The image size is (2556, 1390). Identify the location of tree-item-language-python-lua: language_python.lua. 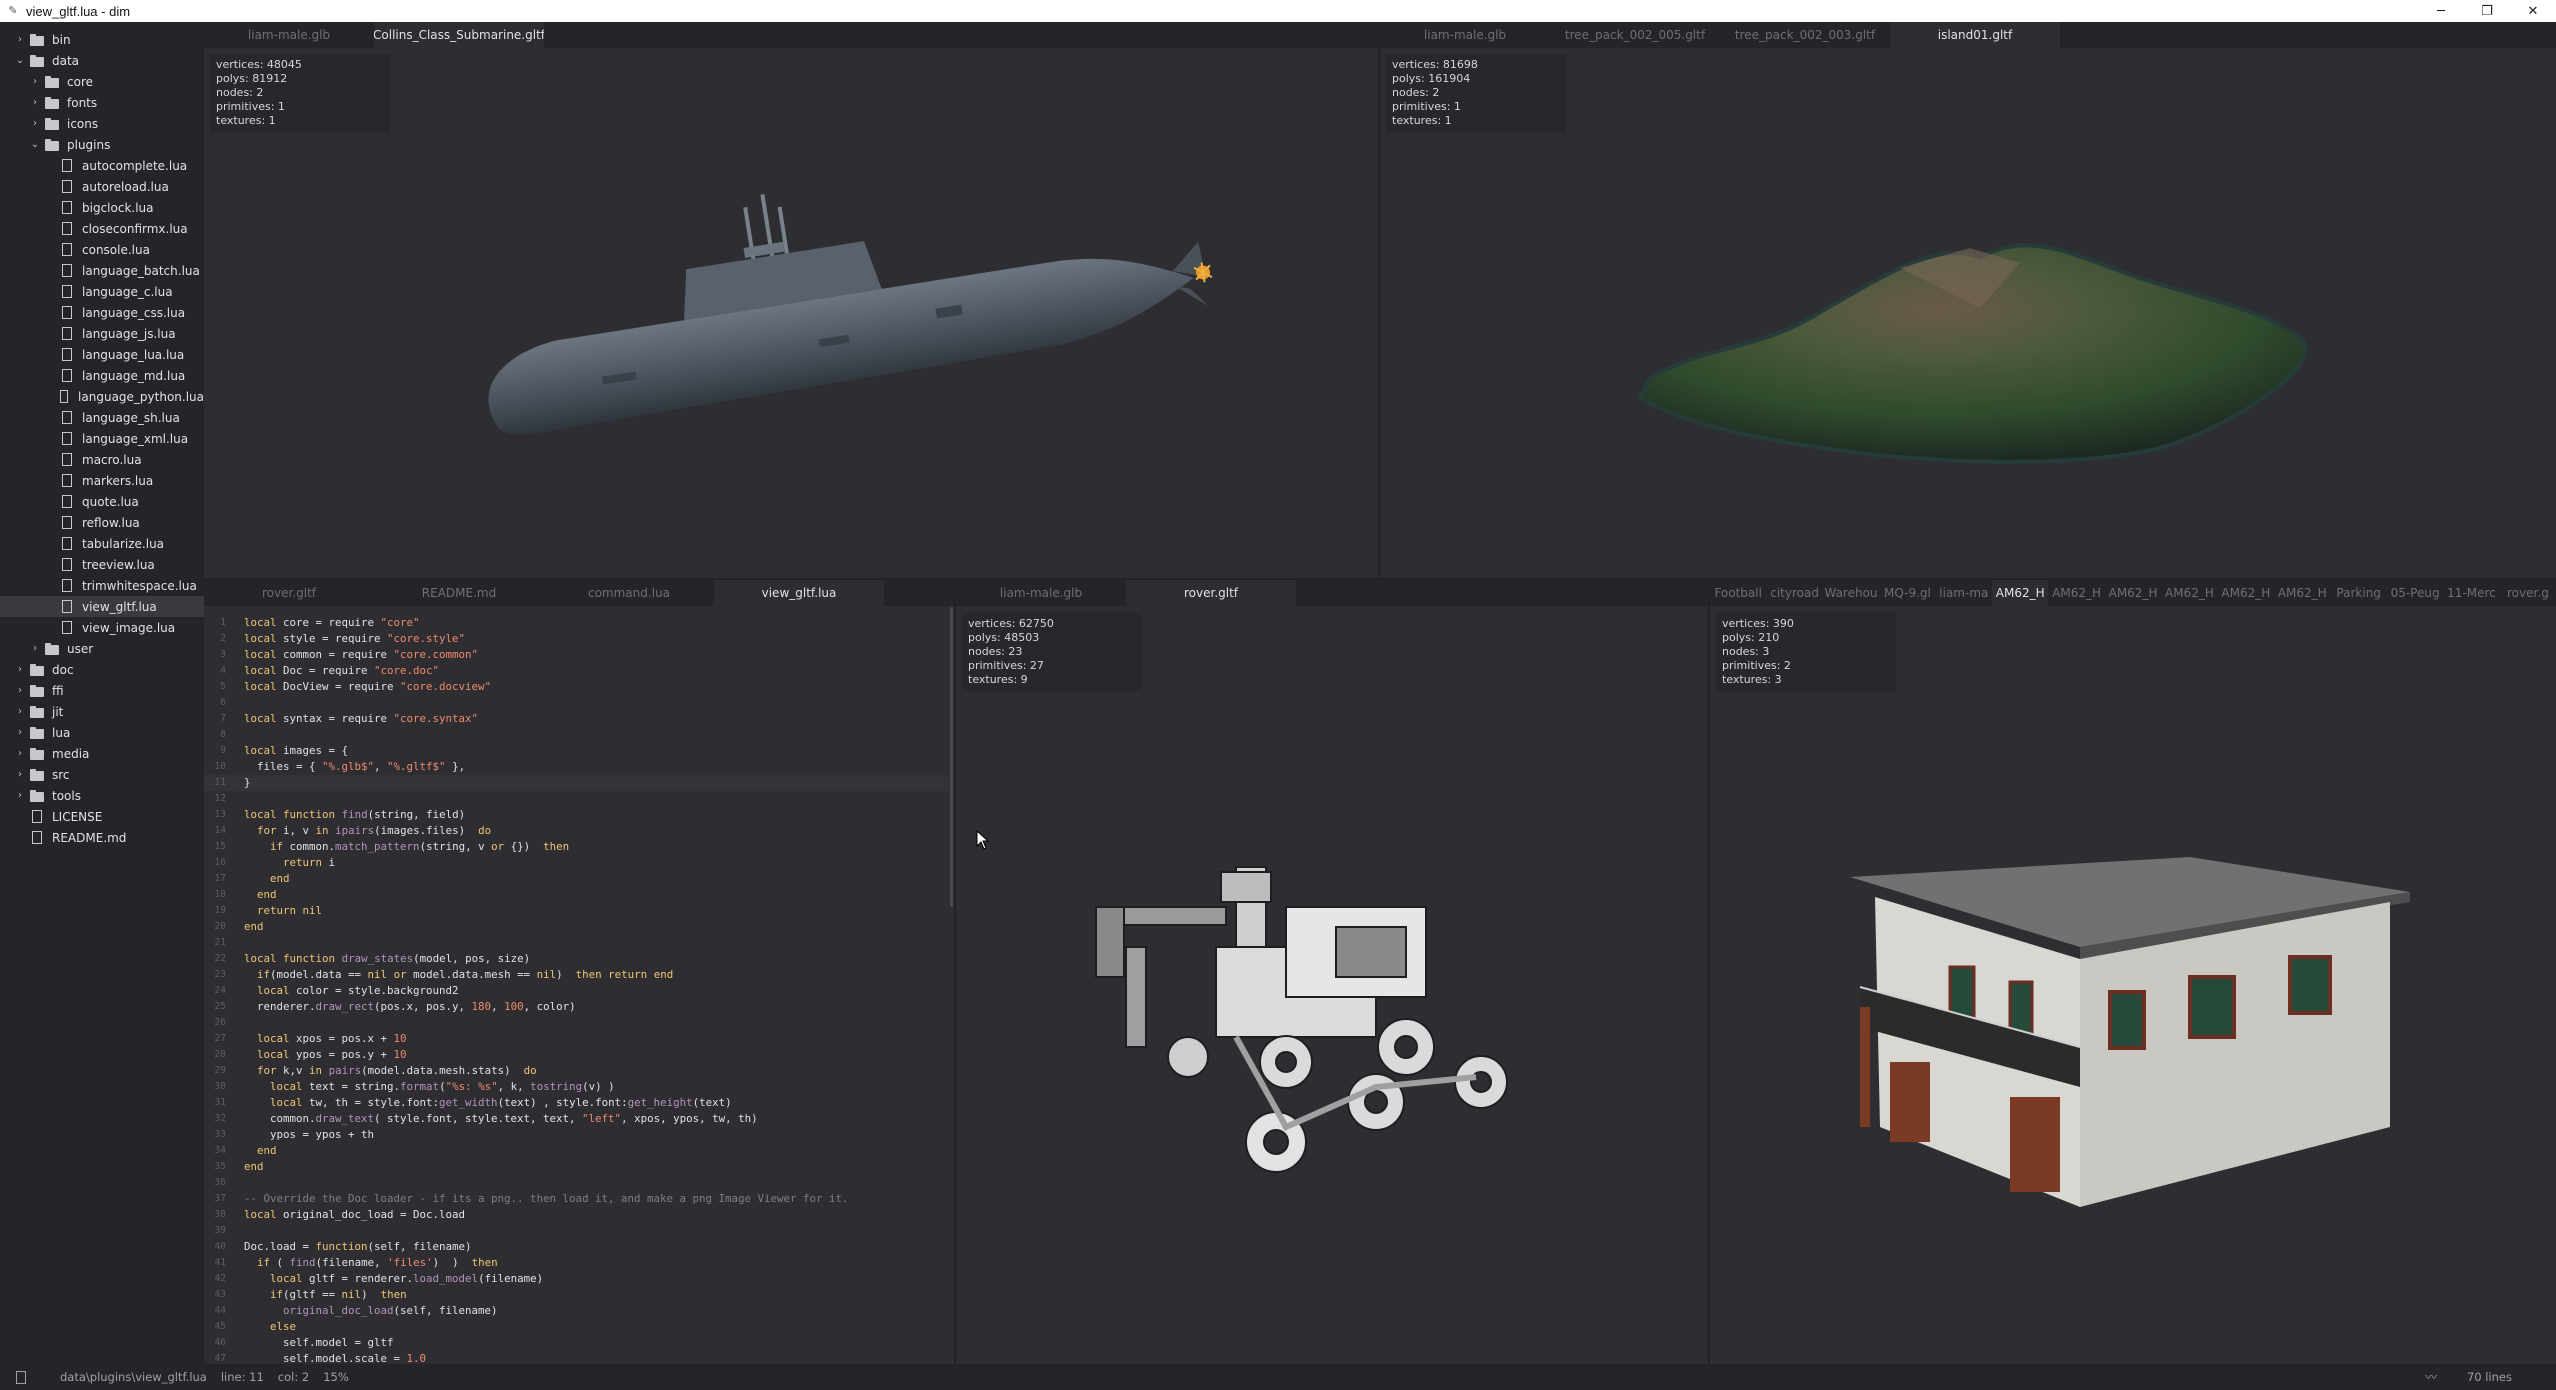
(102, 396).